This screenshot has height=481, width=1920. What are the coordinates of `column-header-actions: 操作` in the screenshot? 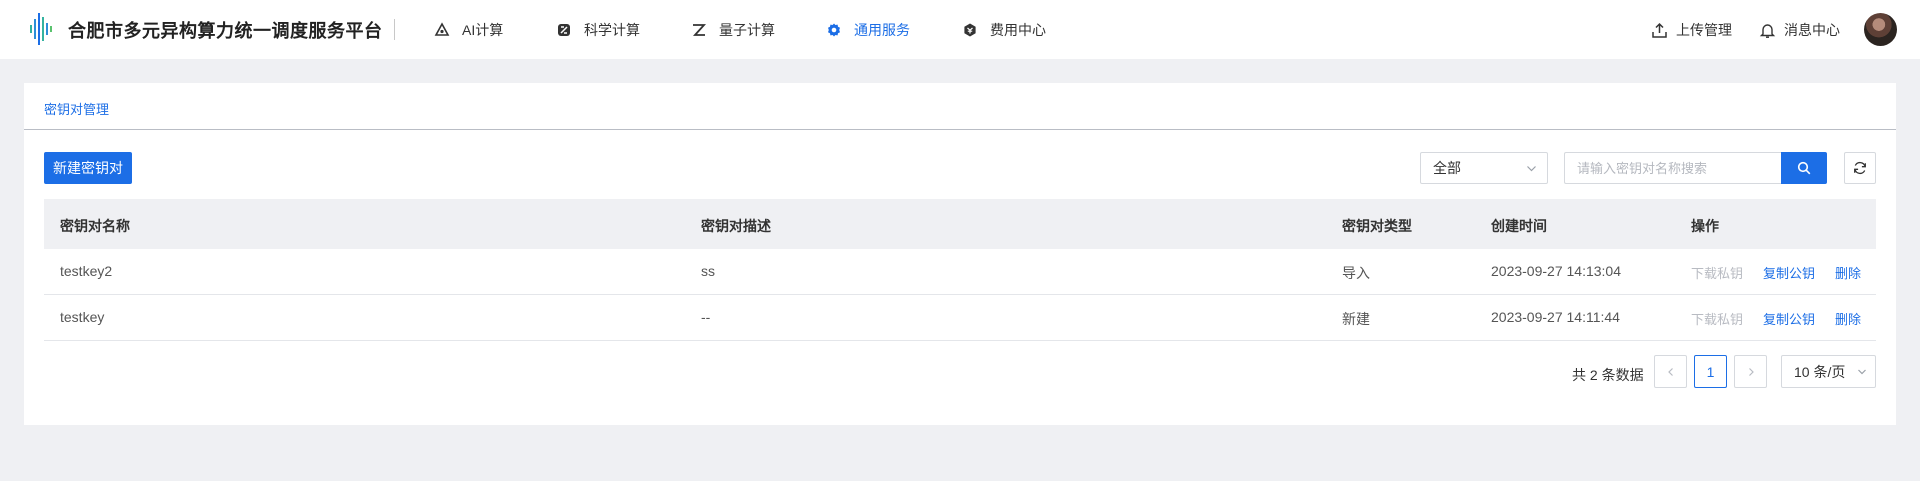 It's located at (1705, 226).